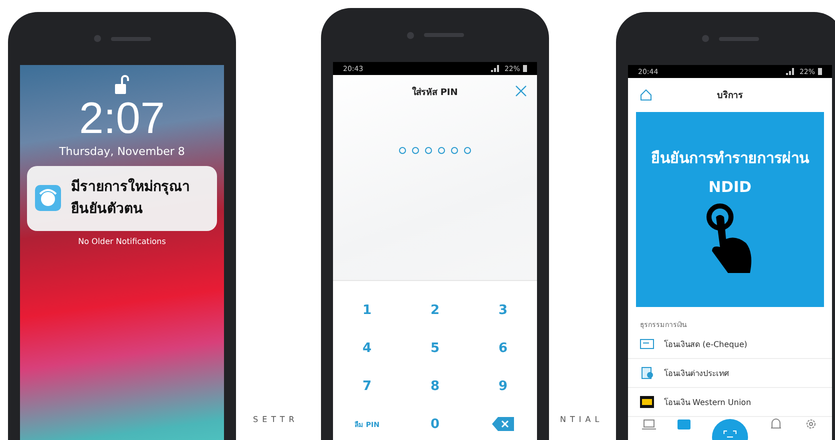 Image resolution: width=835 pixels, height=440 pixels. Describe the element at coordinates (435, 424) in the screenshot. I see `keypad-key: 0` at that location.